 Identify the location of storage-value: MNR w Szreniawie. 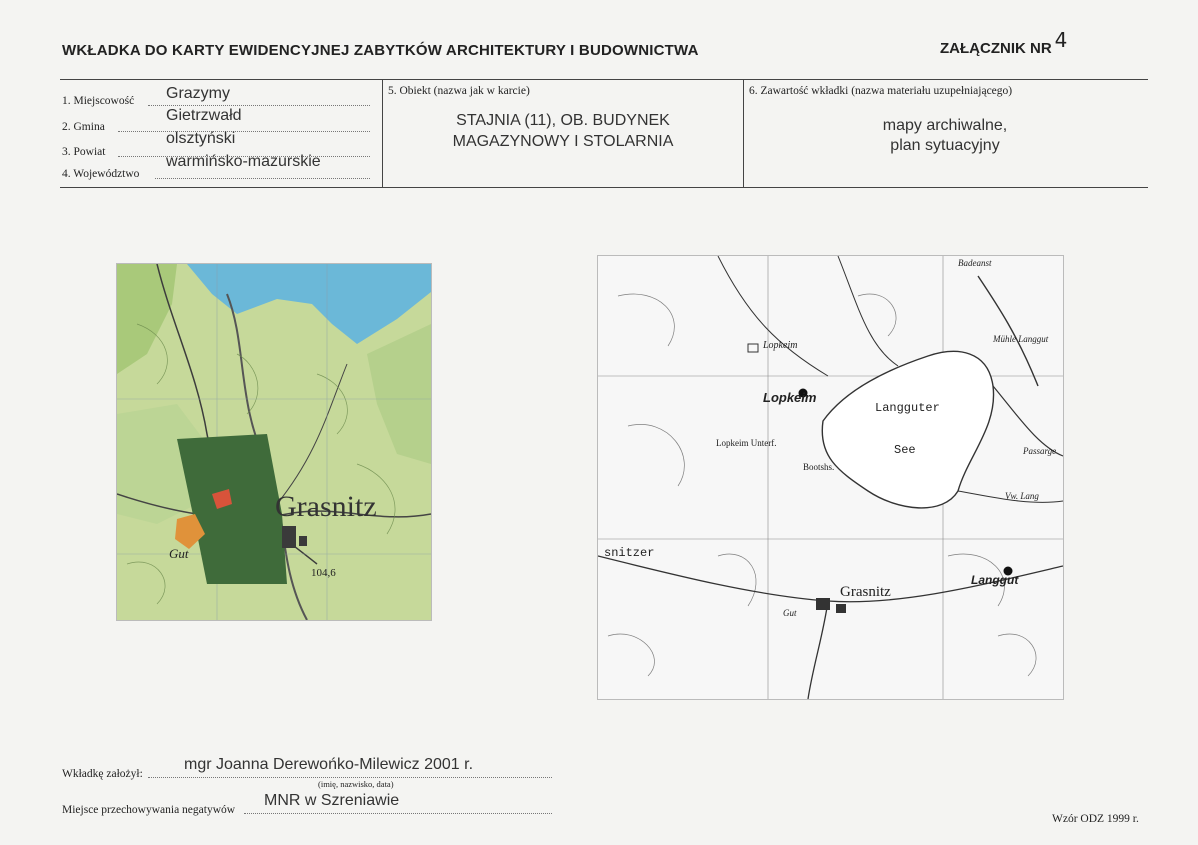
(332, 800).